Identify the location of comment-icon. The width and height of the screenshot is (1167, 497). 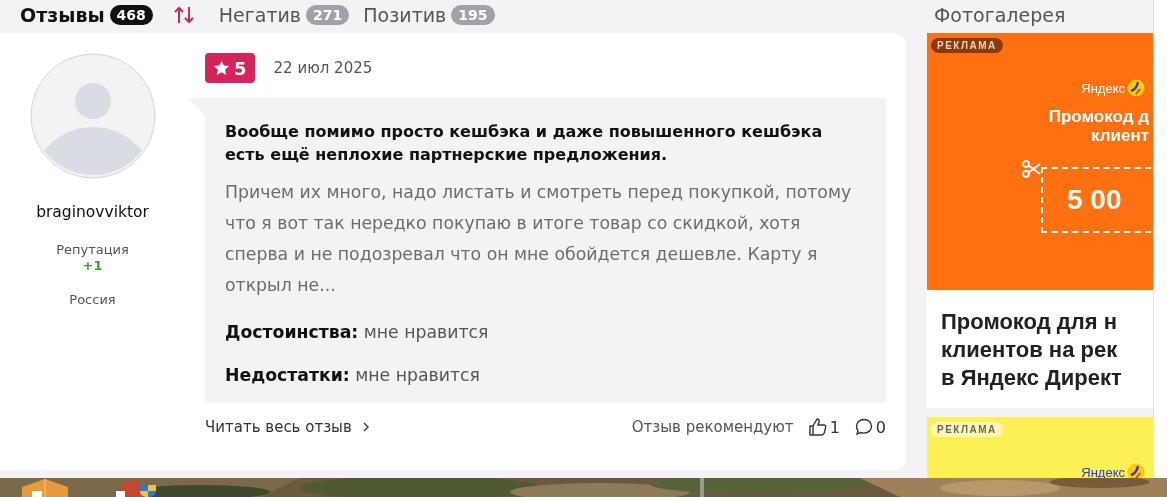
(863, 427).